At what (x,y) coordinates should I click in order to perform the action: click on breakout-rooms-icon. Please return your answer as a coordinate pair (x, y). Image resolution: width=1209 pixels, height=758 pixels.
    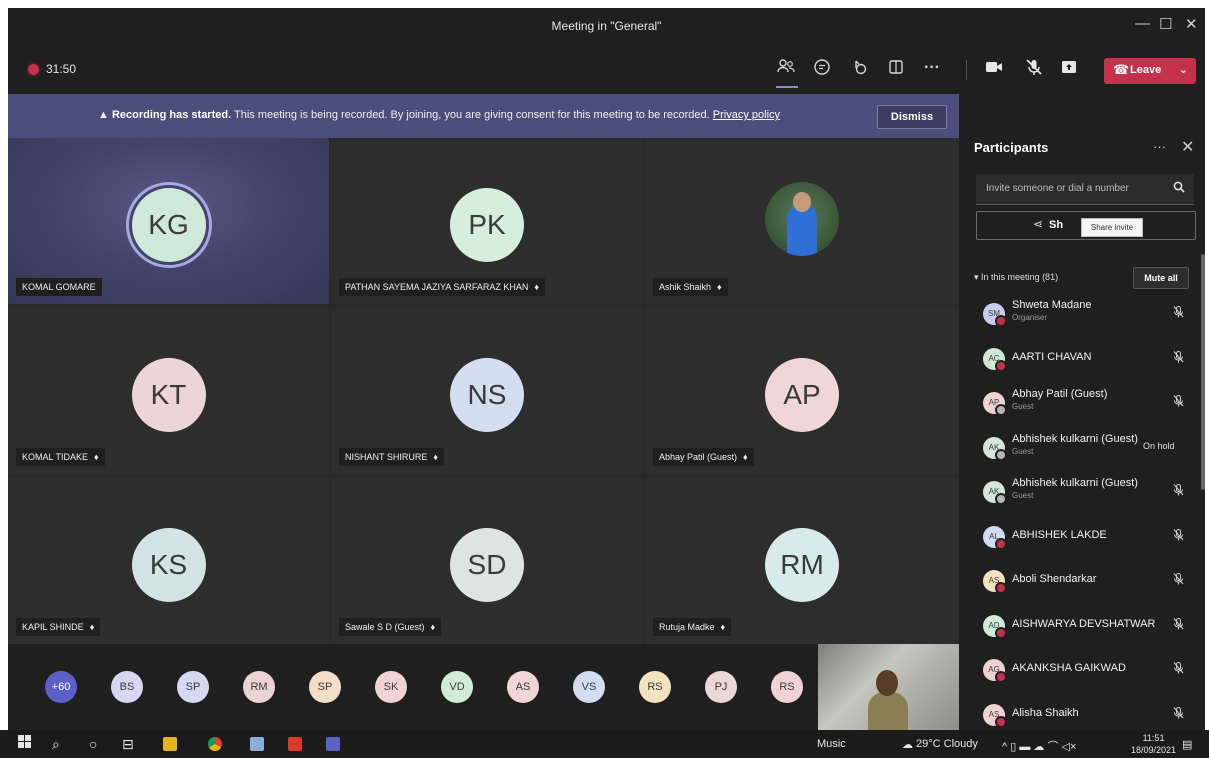
    Looking at the image, I should click on (896, 70).